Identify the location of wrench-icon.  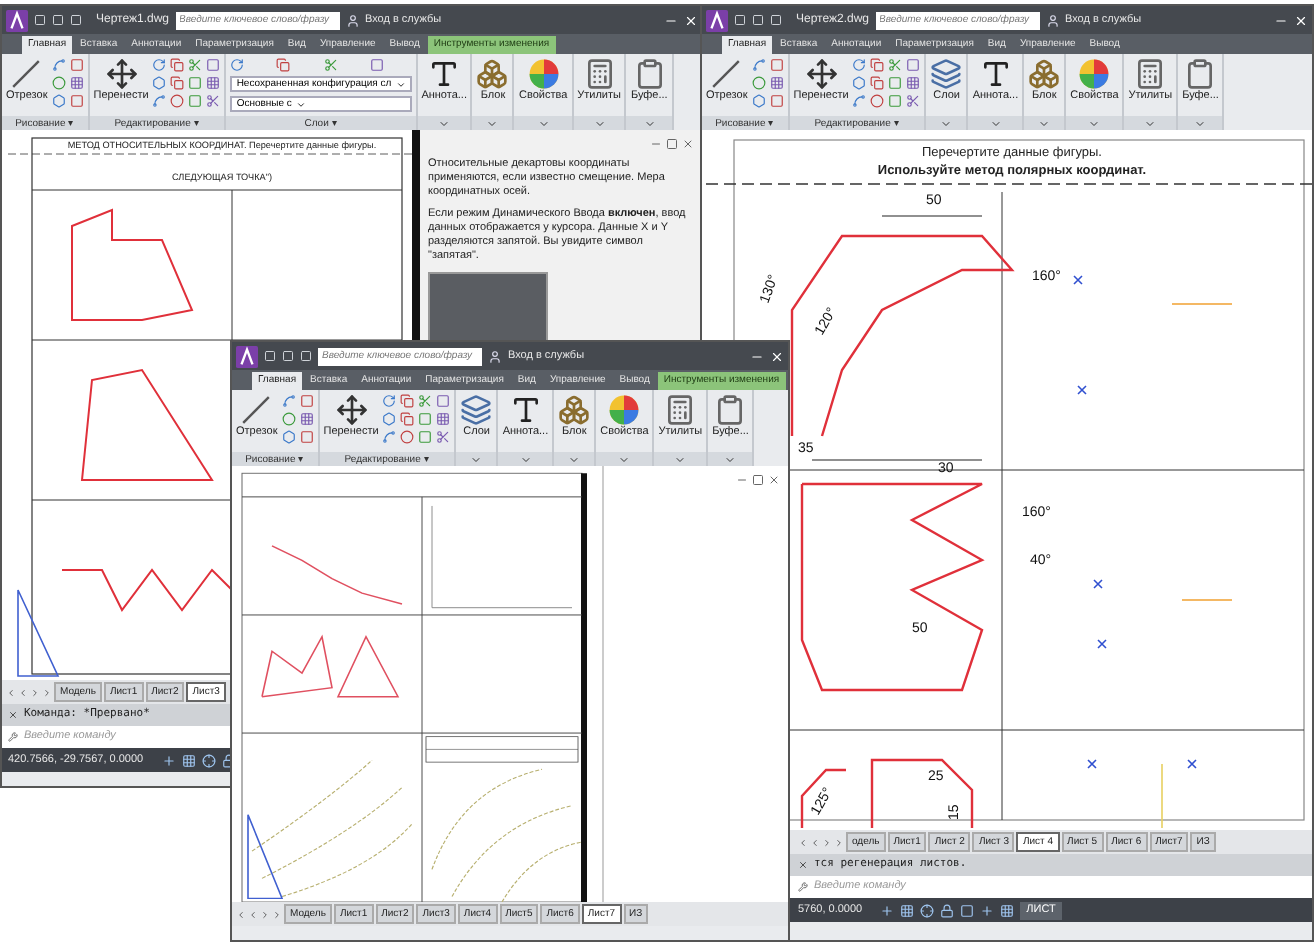
(13, 737).